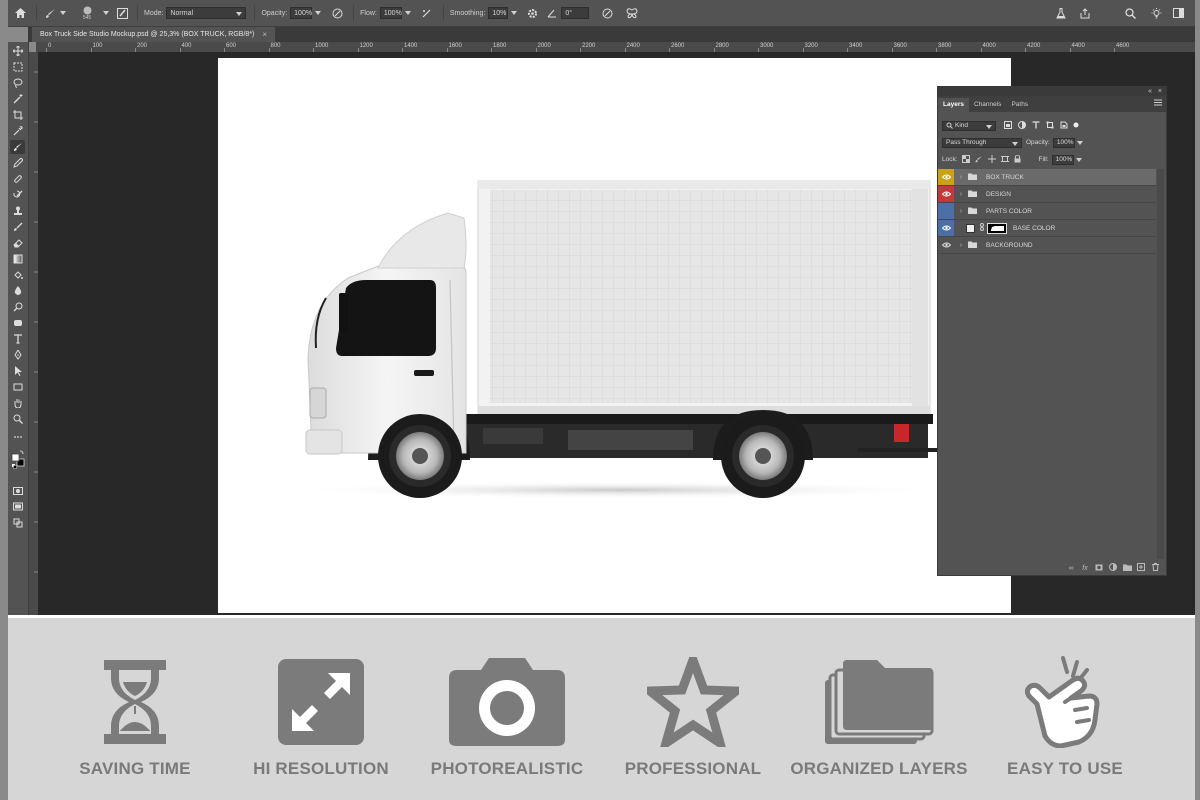 This screenshot has width=1200, height=800. Describe the element at coordinates (17, 115) in the screenshot. I see `crop-tool-icon` at that location.